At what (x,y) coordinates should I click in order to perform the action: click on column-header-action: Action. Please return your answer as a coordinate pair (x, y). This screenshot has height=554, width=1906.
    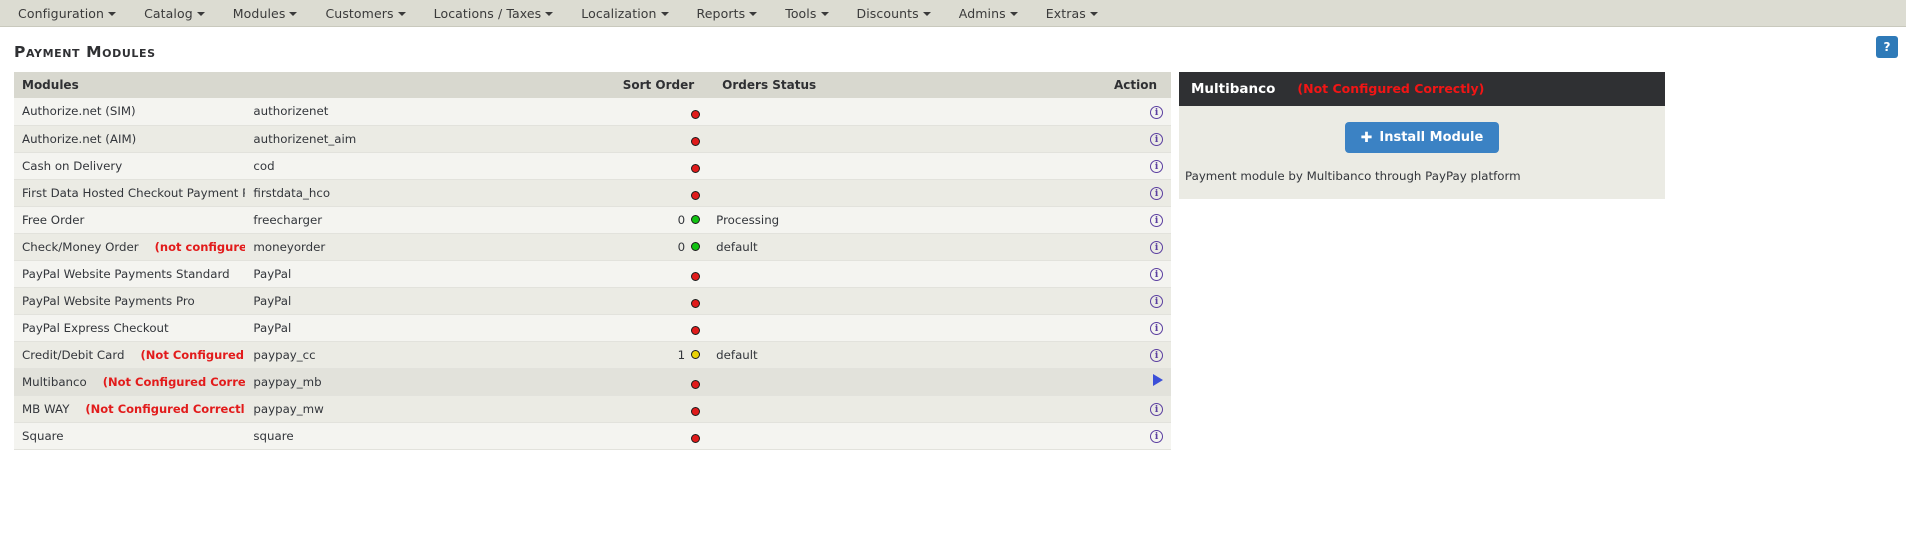
    Looking at the image, I should click on (1055, 85).